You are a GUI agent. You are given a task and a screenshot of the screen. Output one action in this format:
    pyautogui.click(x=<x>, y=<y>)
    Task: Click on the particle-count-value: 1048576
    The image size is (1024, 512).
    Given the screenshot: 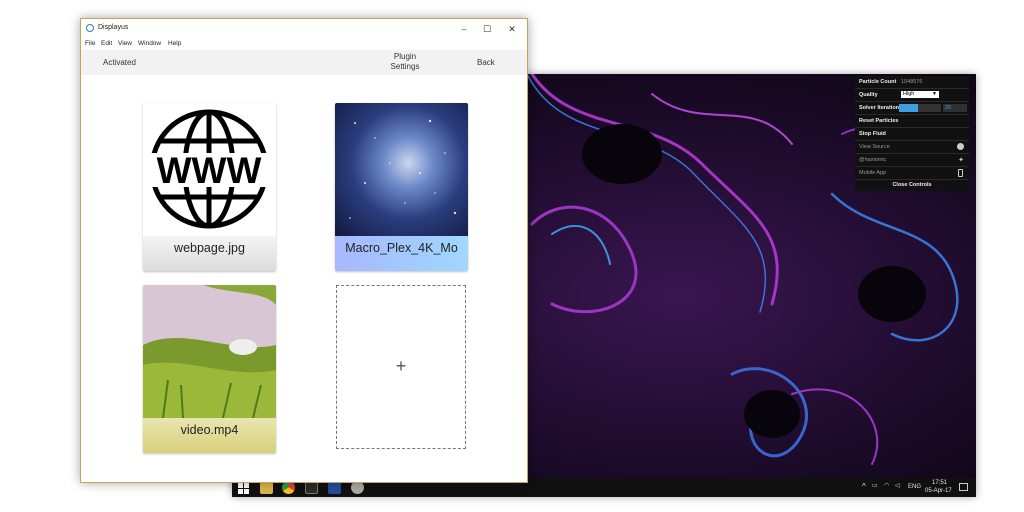 What is the action you would take?
    pyautogui.click(x=912, y=82)
    